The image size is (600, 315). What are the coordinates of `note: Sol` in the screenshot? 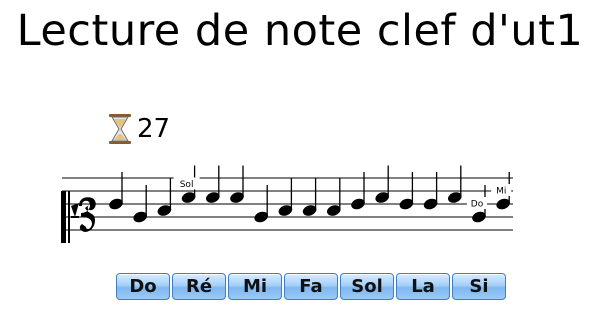 It's located at (186, 184).